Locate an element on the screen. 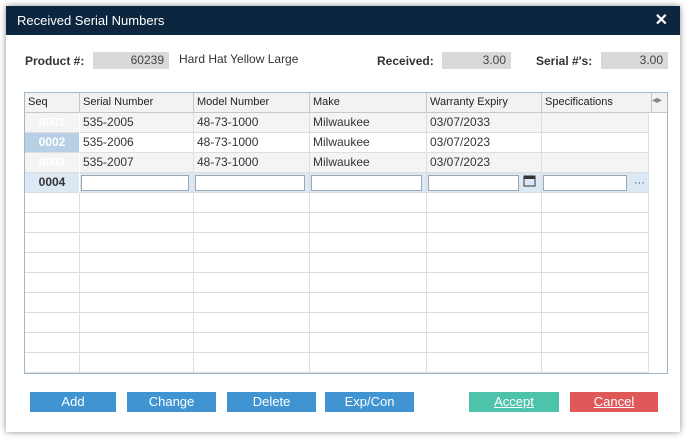 The image size is (691, 440). serial-number-cell: 535-2007 is located at coordinates (137, 163).